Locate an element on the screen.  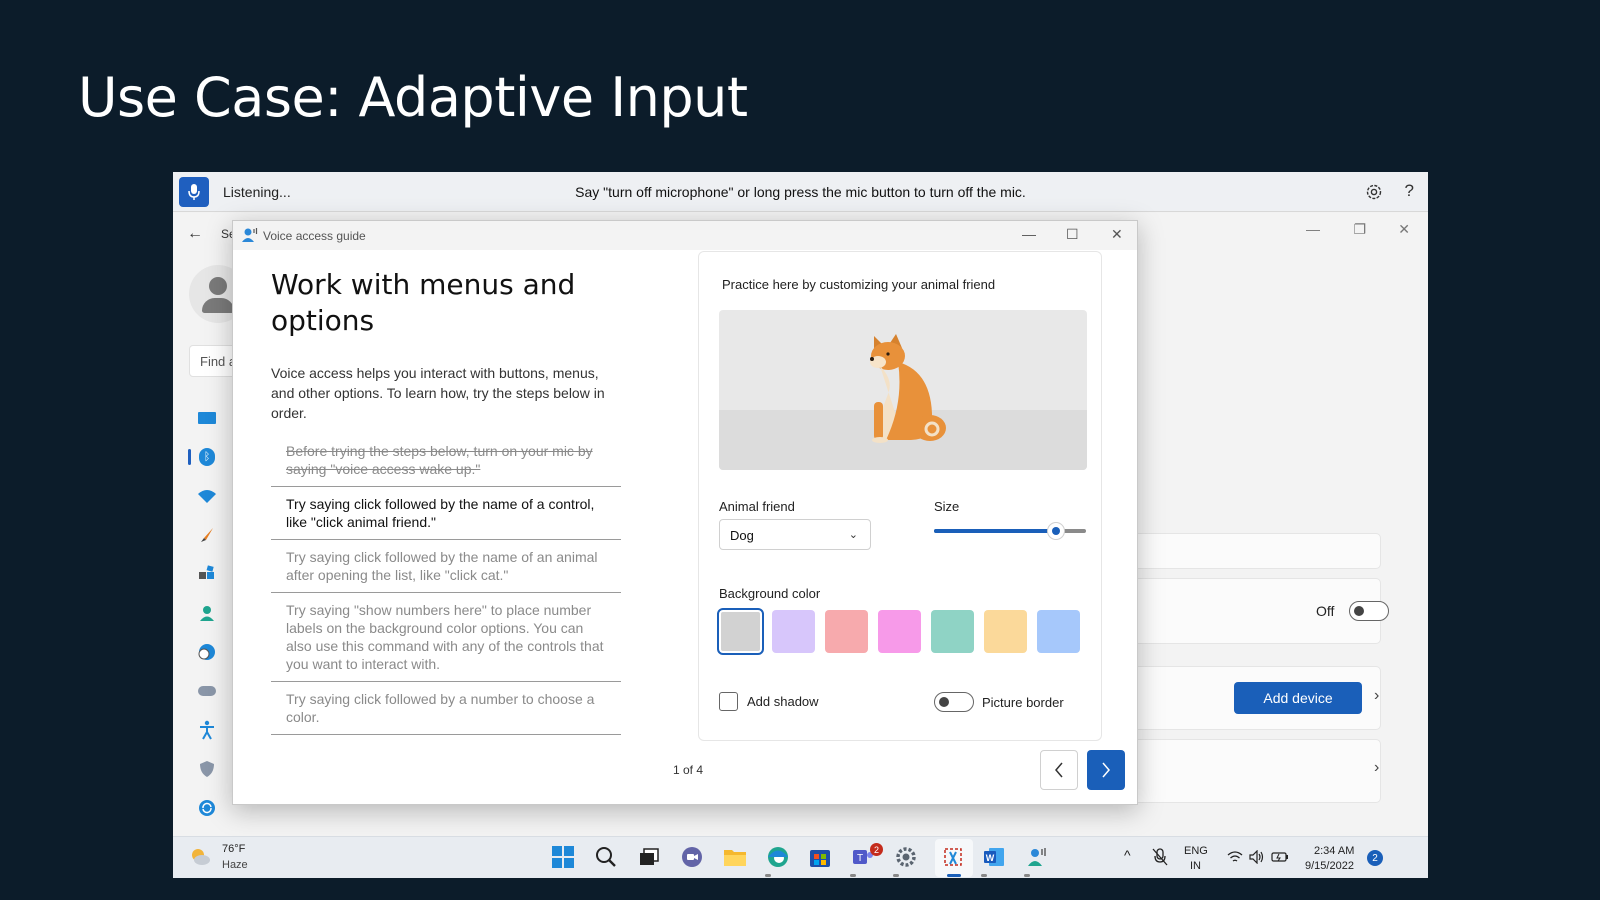
animal-friend-dropdown: Dog ⌄ is located at coordinates (795, 534).